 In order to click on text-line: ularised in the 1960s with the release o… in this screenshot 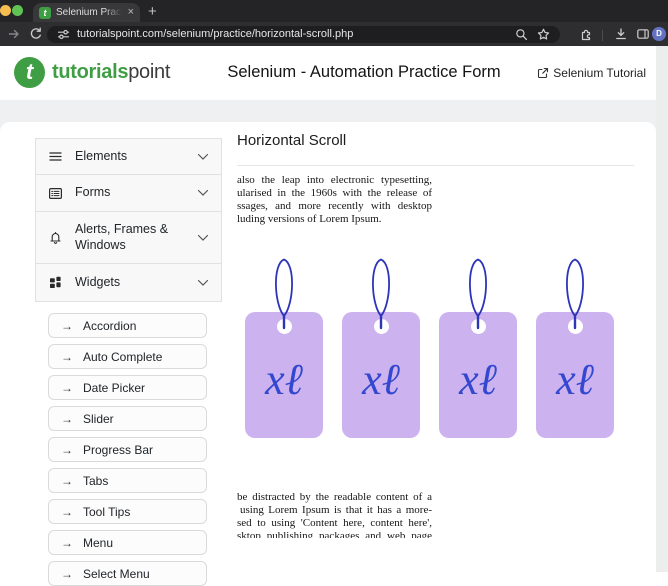, I will do `click(334, 193)`.